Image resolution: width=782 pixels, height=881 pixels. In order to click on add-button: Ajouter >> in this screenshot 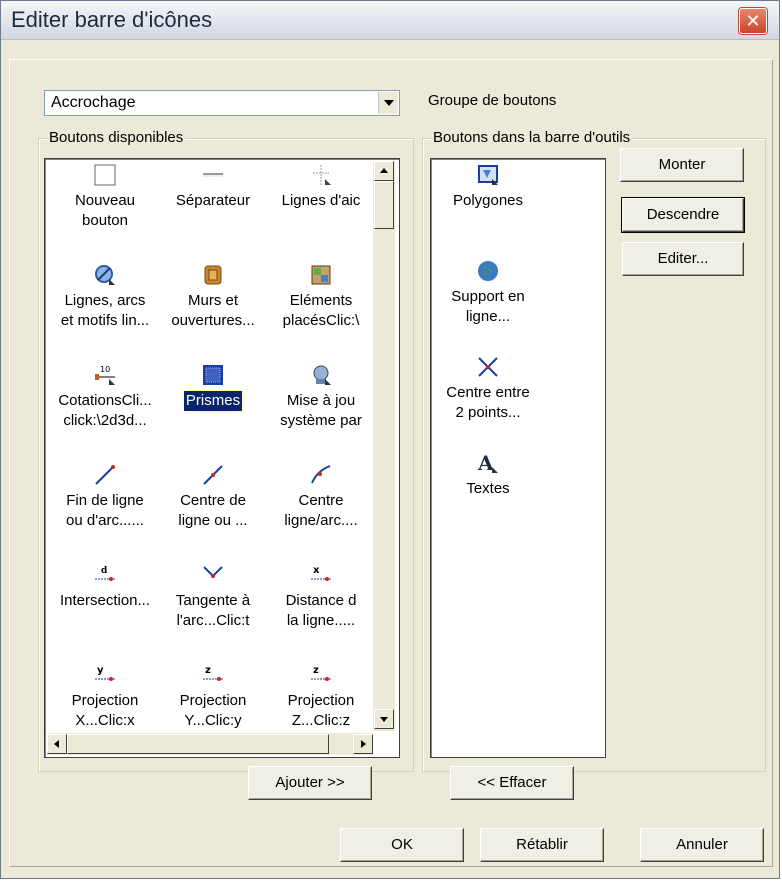, I will do `click(310, 783)`.